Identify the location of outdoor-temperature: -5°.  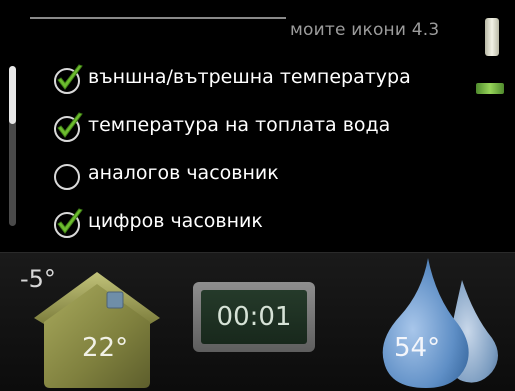
(38, 279).